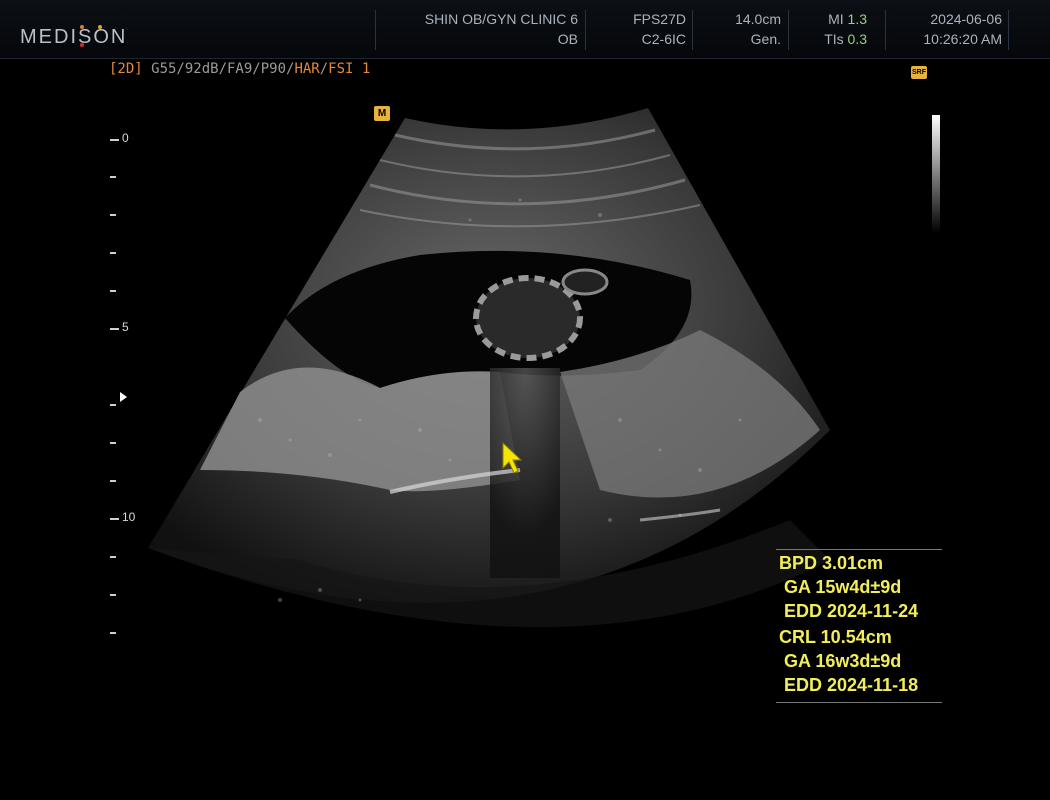  I want to click on mi-row: MI 1.3, so click(830, 19).